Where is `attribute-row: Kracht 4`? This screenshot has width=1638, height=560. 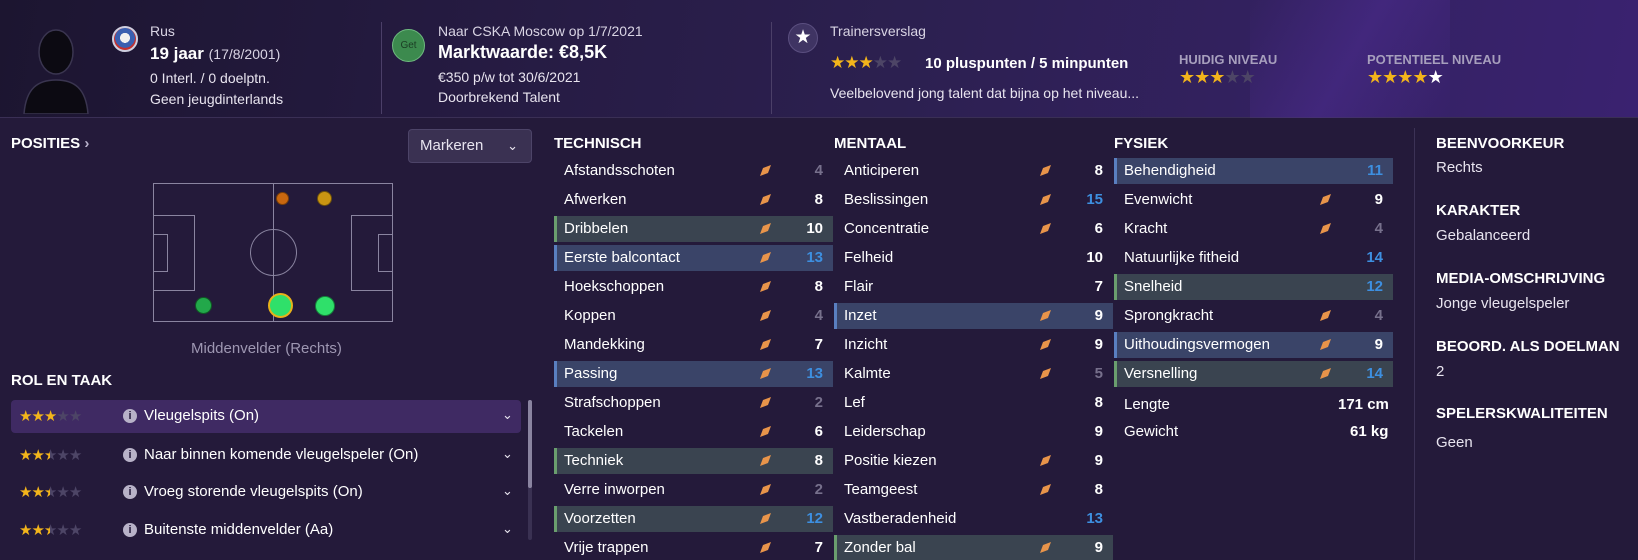
attribute-row: Kracht 4 is located at coordinates (1253, 229).